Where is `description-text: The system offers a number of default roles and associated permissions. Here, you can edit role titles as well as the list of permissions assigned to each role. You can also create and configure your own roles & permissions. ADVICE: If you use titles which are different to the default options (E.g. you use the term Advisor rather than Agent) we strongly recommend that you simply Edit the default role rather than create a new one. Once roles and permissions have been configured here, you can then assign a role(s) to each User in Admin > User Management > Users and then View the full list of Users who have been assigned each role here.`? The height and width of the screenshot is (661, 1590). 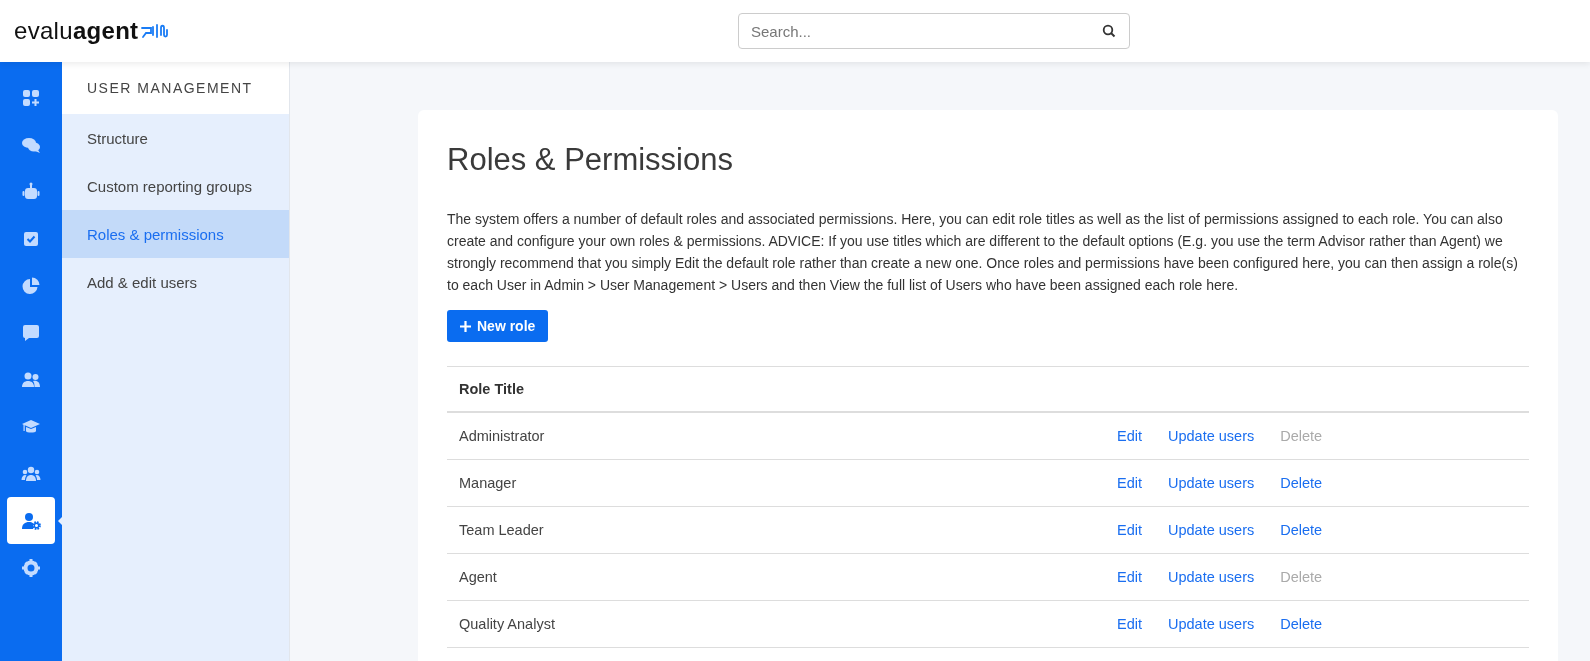 description-text: The system offers a number of default roles and associated permissions. Here, you can edit role titles as well as the list of permissions assigned to each role. You can also create and configure your own roles & permissions. ADVICE: If you use titles which are different to the default options (E.g. you use the term Advisor rather than Agent) we strongly recommend that you simply Edit the default role rather than create a new one. Once roles and permissions have been configured here, you can then assign a role(s) to each User in Admin > User Management > Users and then View the full list of Users who have been assigned each role here. is located at coordinates (983, 252).